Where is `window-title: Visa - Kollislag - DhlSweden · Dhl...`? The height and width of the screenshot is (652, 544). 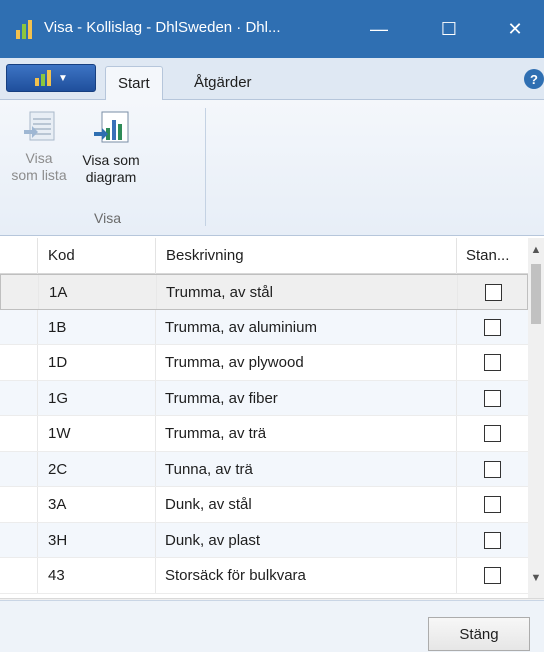 window-title: Visa - Kollislag - DhlSweden · Dhl... is located at coordinates (162, 27).